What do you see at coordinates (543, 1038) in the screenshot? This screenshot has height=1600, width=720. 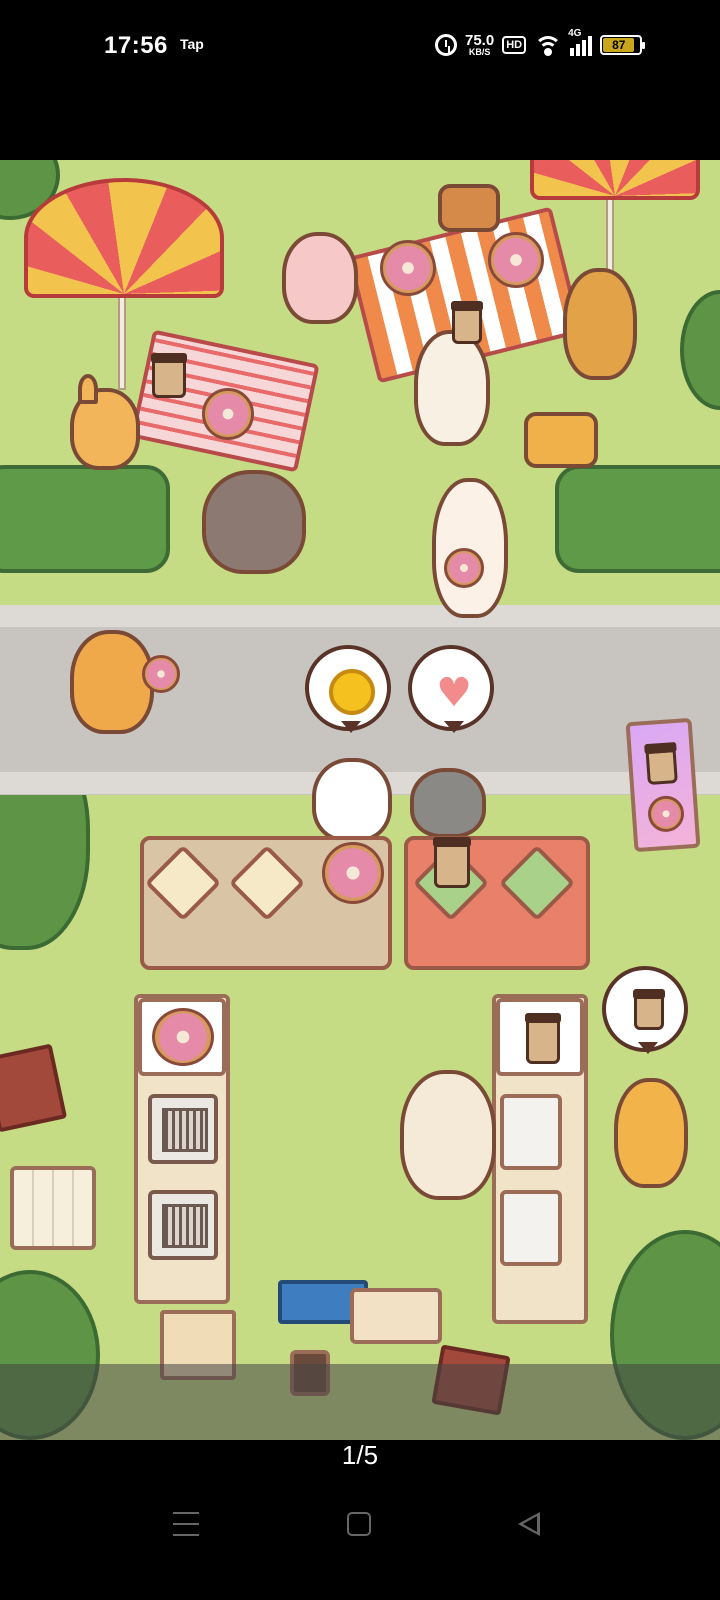 I see `coffee-station-icon` at bounding box center [543, 1038].